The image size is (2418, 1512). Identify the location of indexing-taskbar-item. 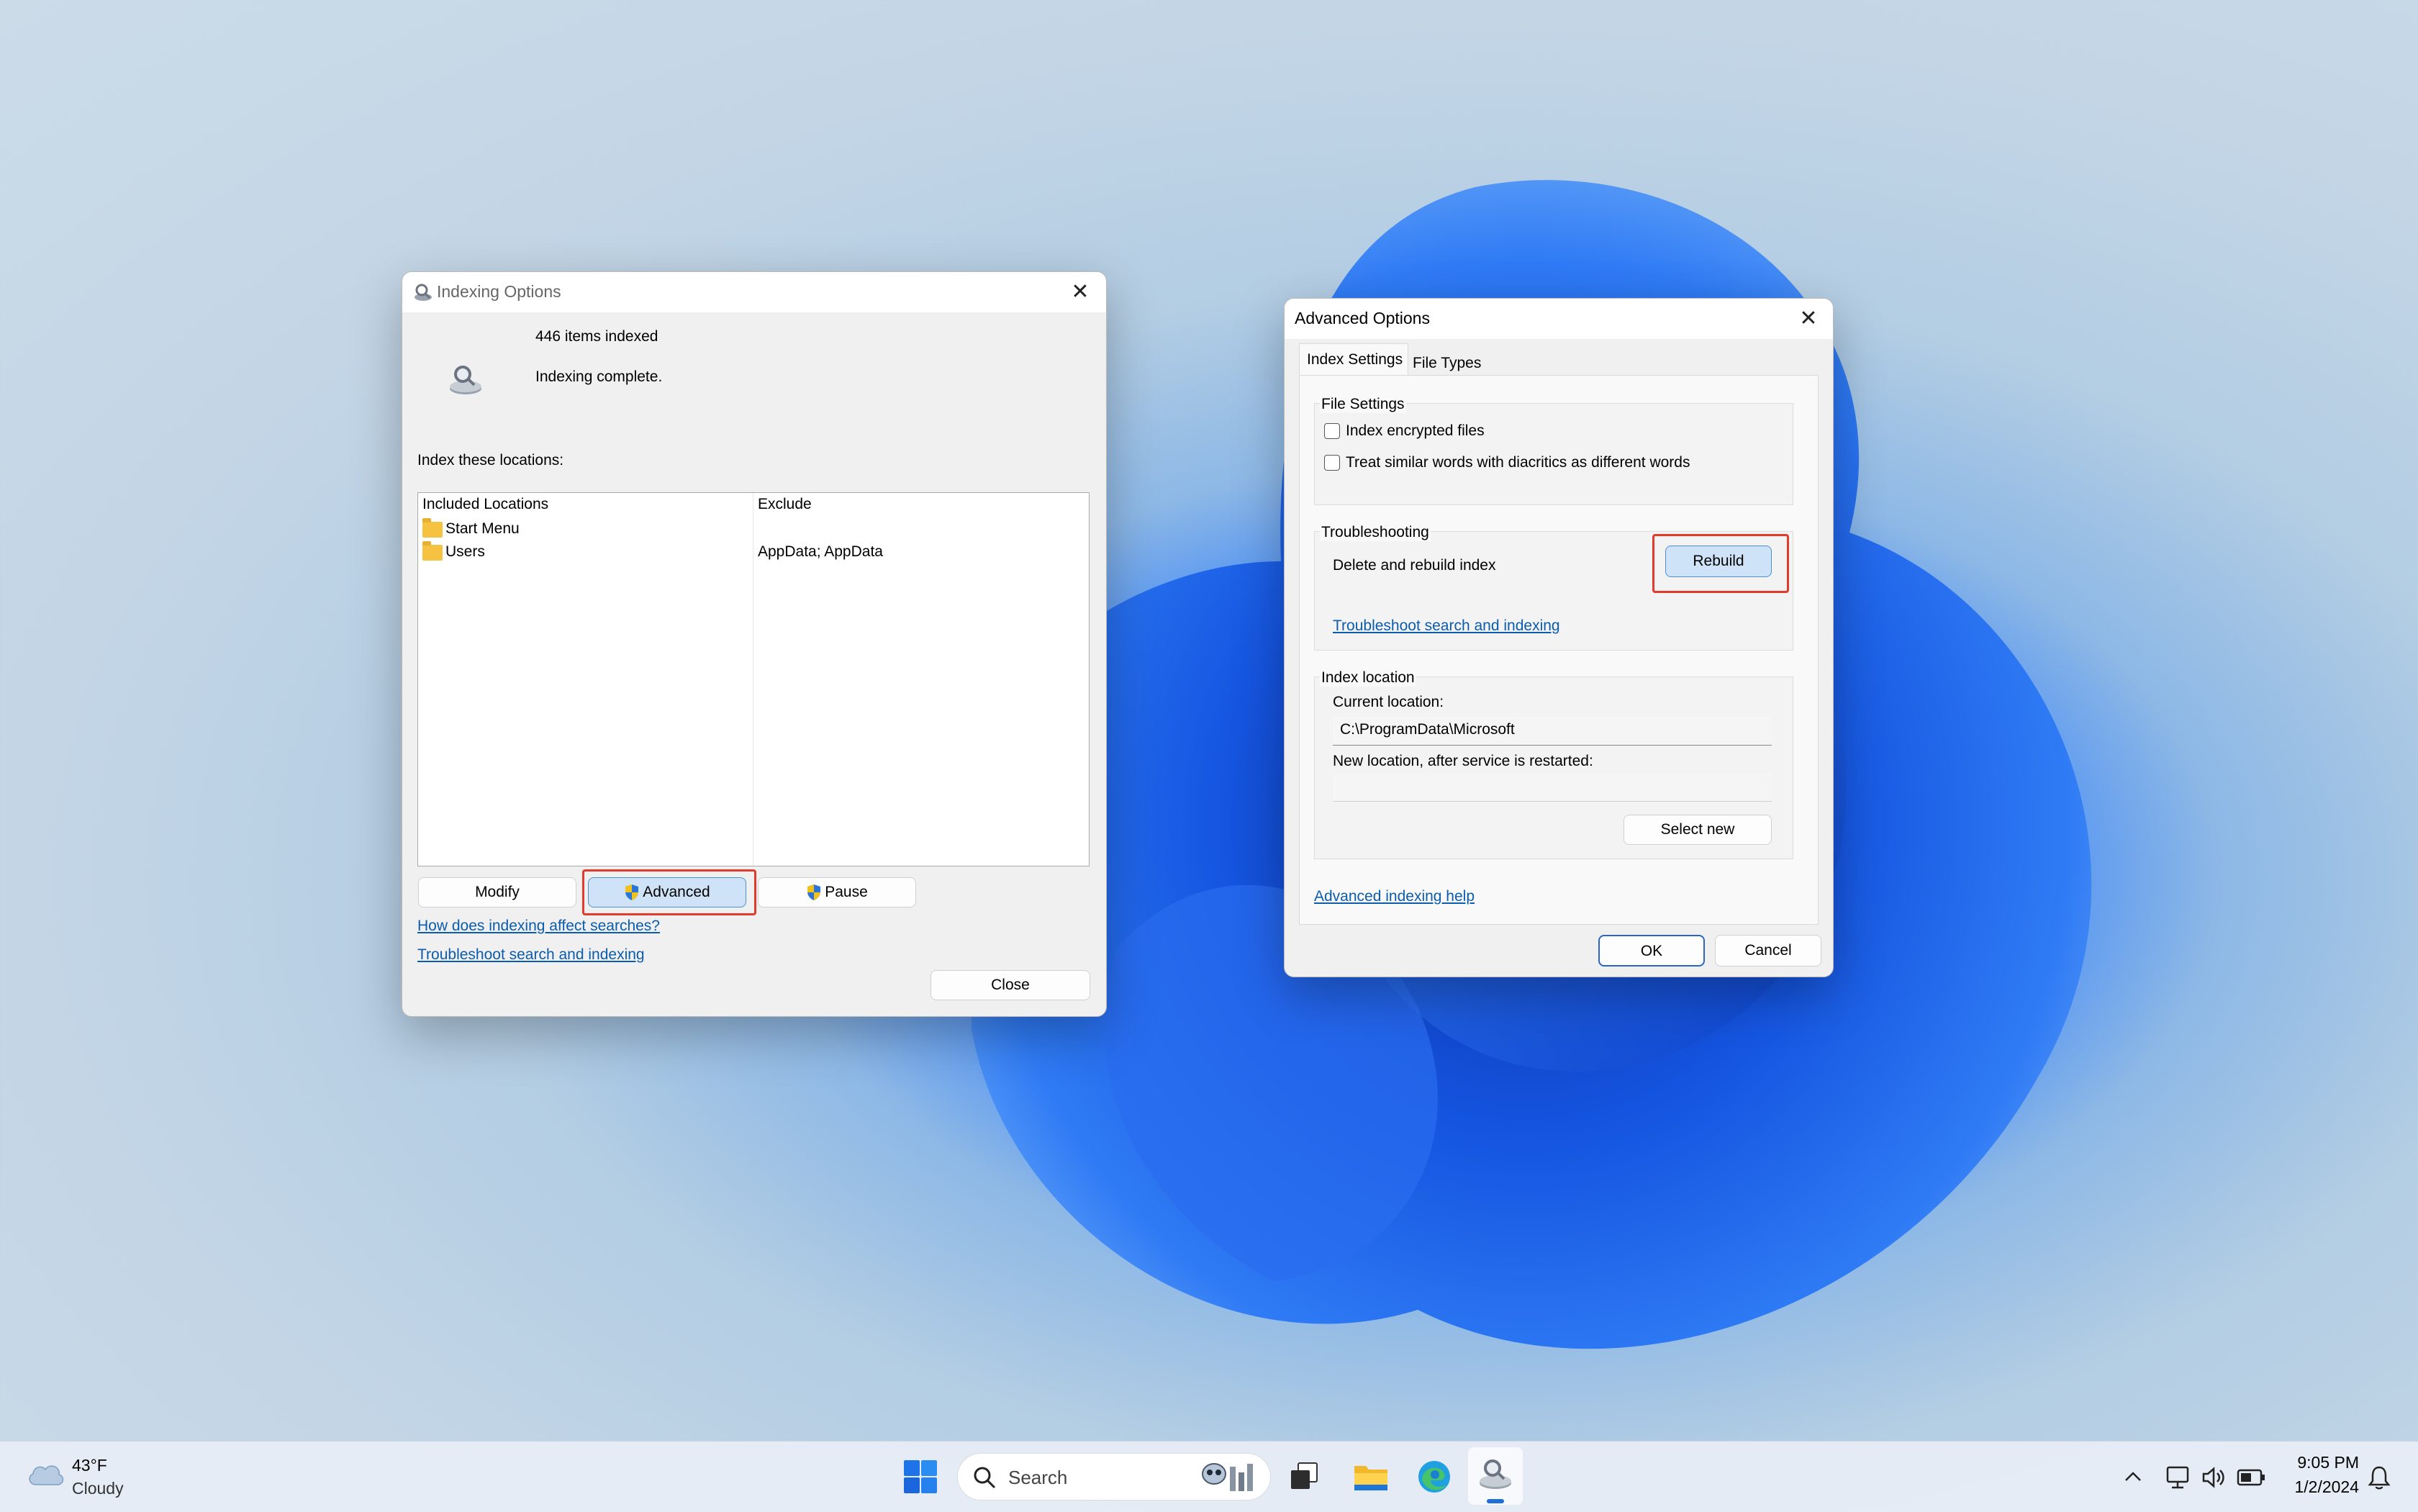
(1496, 1476).